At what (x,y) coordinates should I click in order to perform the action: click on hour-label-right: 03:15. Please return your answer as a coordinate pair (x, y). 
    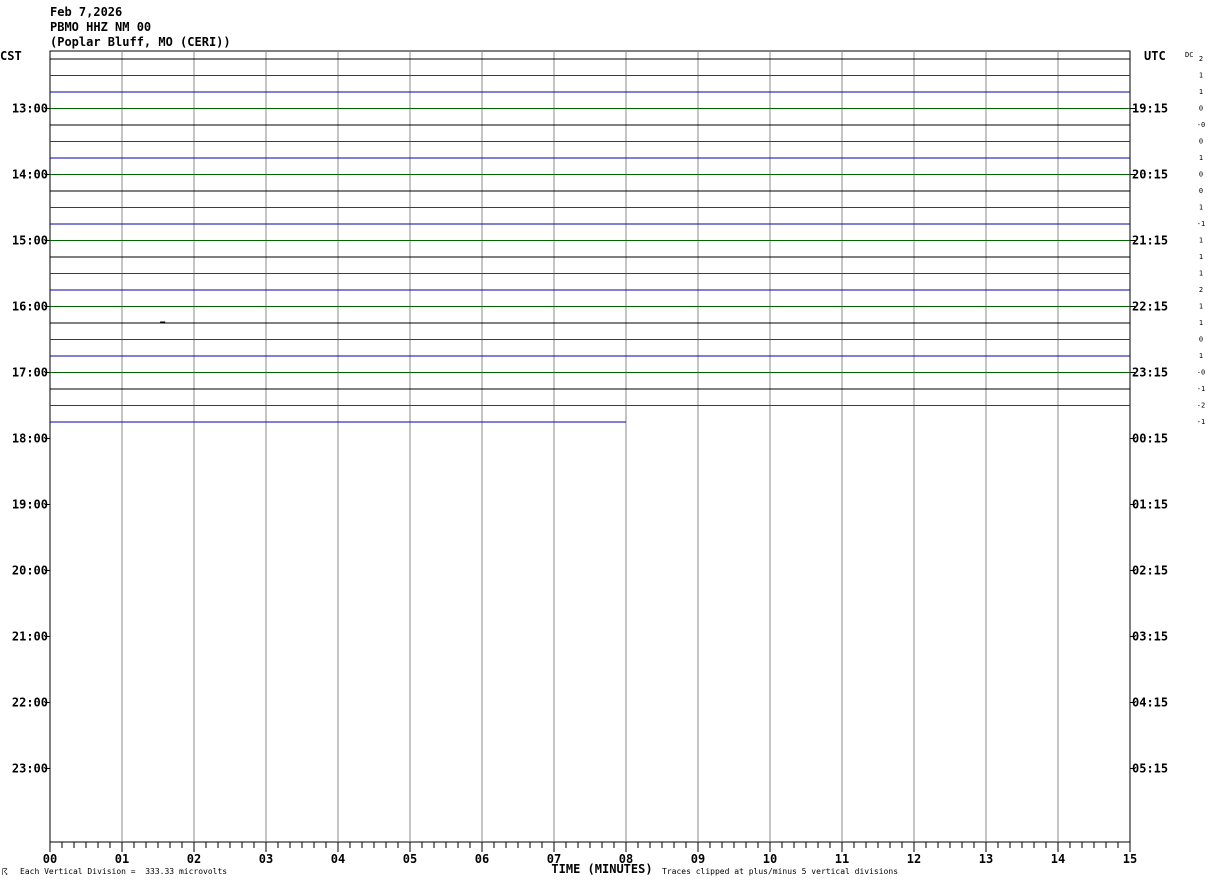
    Looking at the image, I should click on (1150, 637).